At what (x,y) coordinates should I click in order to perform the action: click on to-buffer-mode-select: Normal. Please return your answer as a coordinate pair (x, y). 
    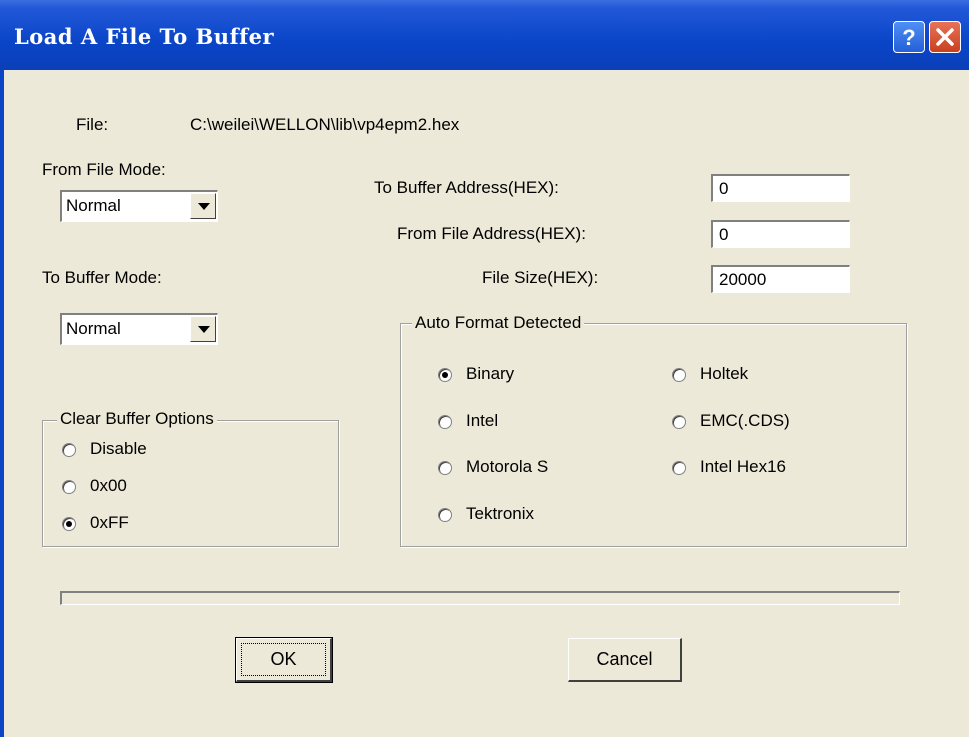
    Looking at the image, I should click on (139, 329).